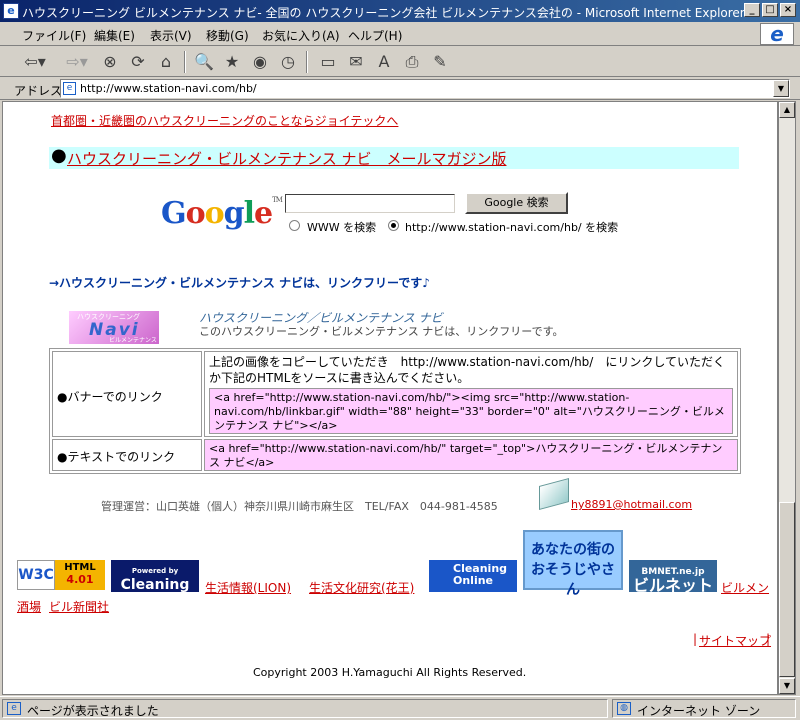  I want to click on sakaba-link: 酒場, so click(29, 606).